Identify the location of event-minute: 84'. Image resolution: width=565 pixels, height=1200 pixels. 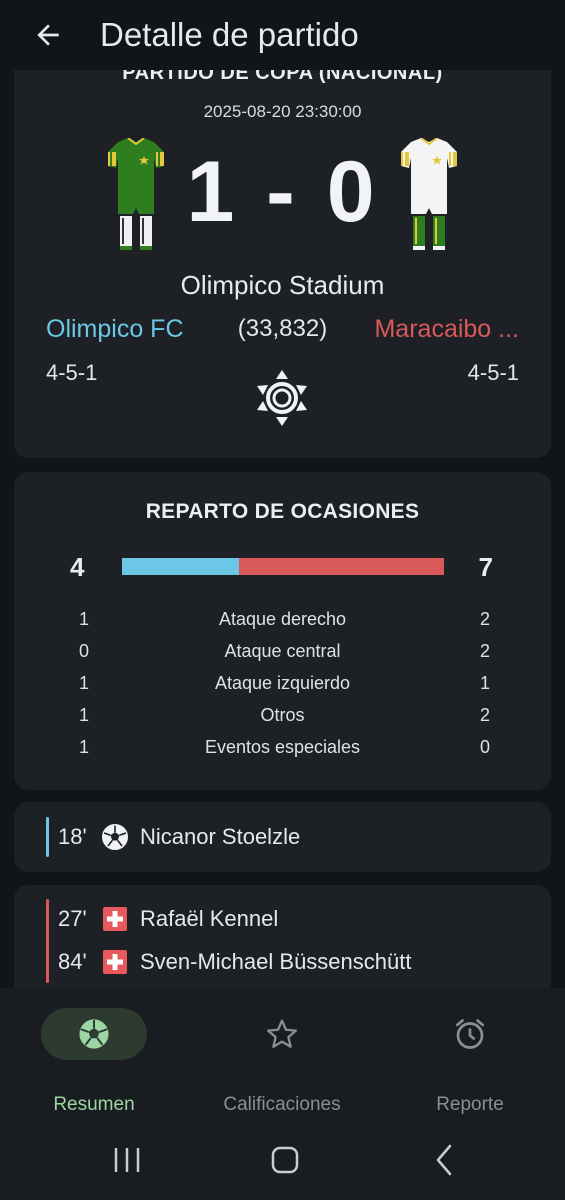
(72, 961).